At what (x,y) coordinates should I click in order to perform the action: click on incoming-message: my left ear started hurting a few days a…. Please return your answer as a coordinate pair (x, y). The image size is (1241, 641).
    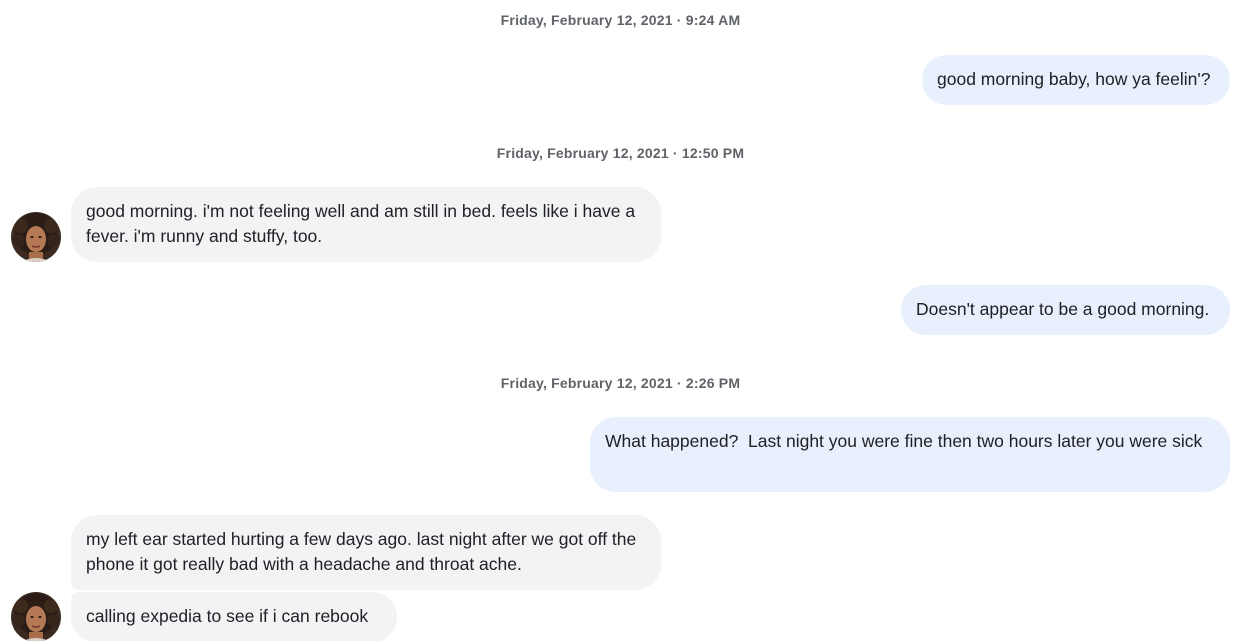
    Looking at the image, I should click on (366, 552).